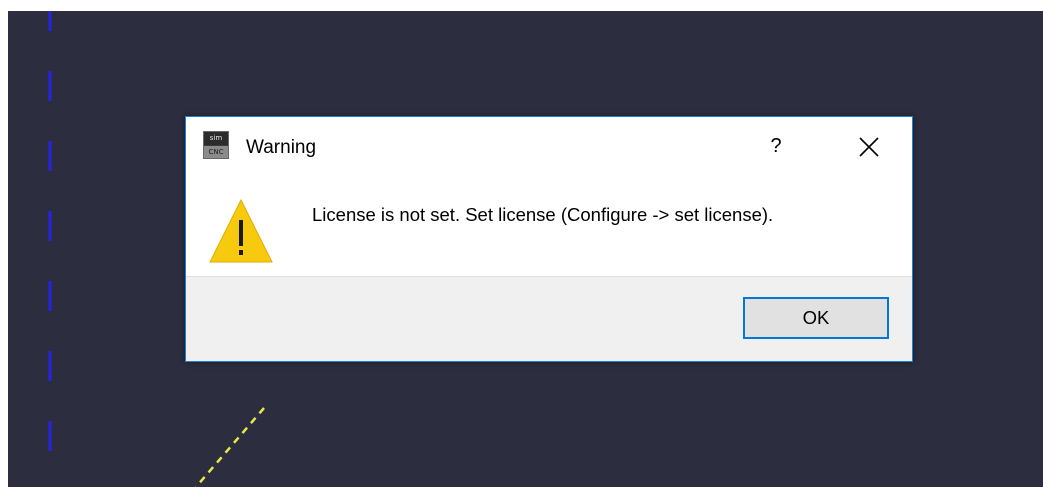 This screenshot has height=487, width=1043. I want to click on warning-triangle-icon, so click(241, 230).